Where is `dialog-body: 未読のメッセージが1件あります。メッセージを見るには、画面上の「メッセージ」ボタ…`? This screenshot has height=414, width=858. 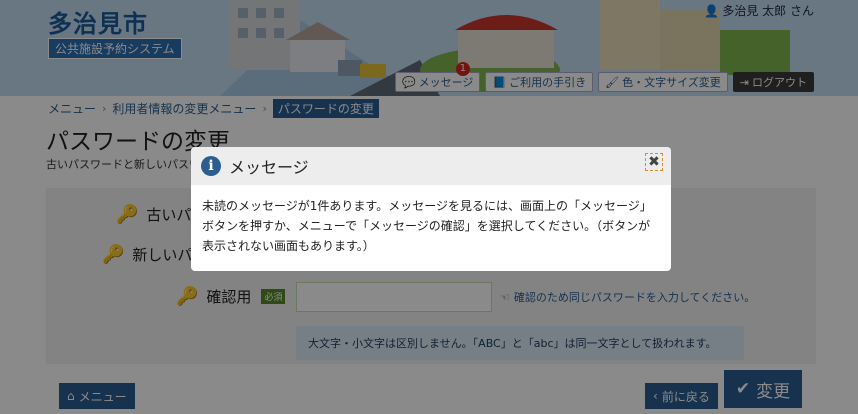
dialog-body: 未読のメッセージが1件あります。メッセージを見るには、画面上の「メッセージ」ボタ… is located at coordinates (427, 226).